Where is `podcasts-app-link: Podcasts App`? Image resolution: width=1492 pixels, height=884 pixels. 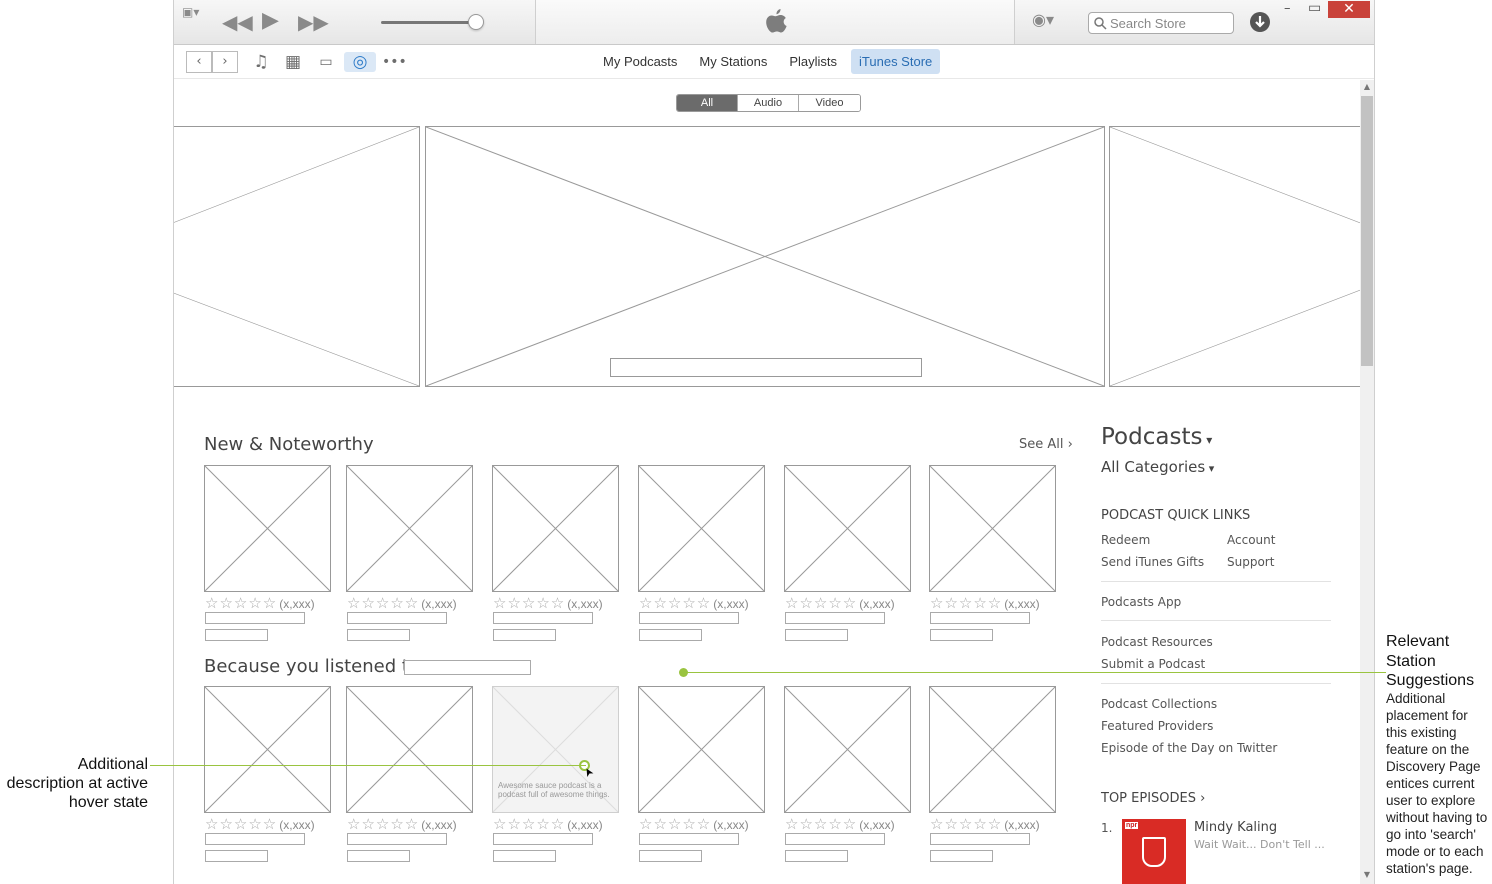 podcasts-app-link: Podcasts App is located at coordinates (1141, 602).